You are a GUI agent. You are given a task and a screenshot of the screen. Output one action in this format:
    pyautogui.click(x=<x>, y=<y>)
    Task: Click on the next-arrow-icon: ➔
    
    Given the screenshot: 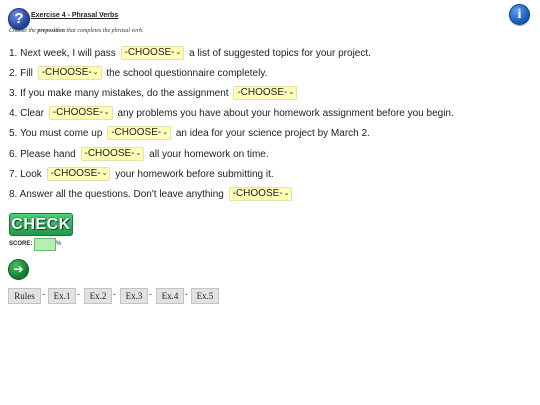 What is the action you would take?
    pyautogui.click(x=18, y=269)
    